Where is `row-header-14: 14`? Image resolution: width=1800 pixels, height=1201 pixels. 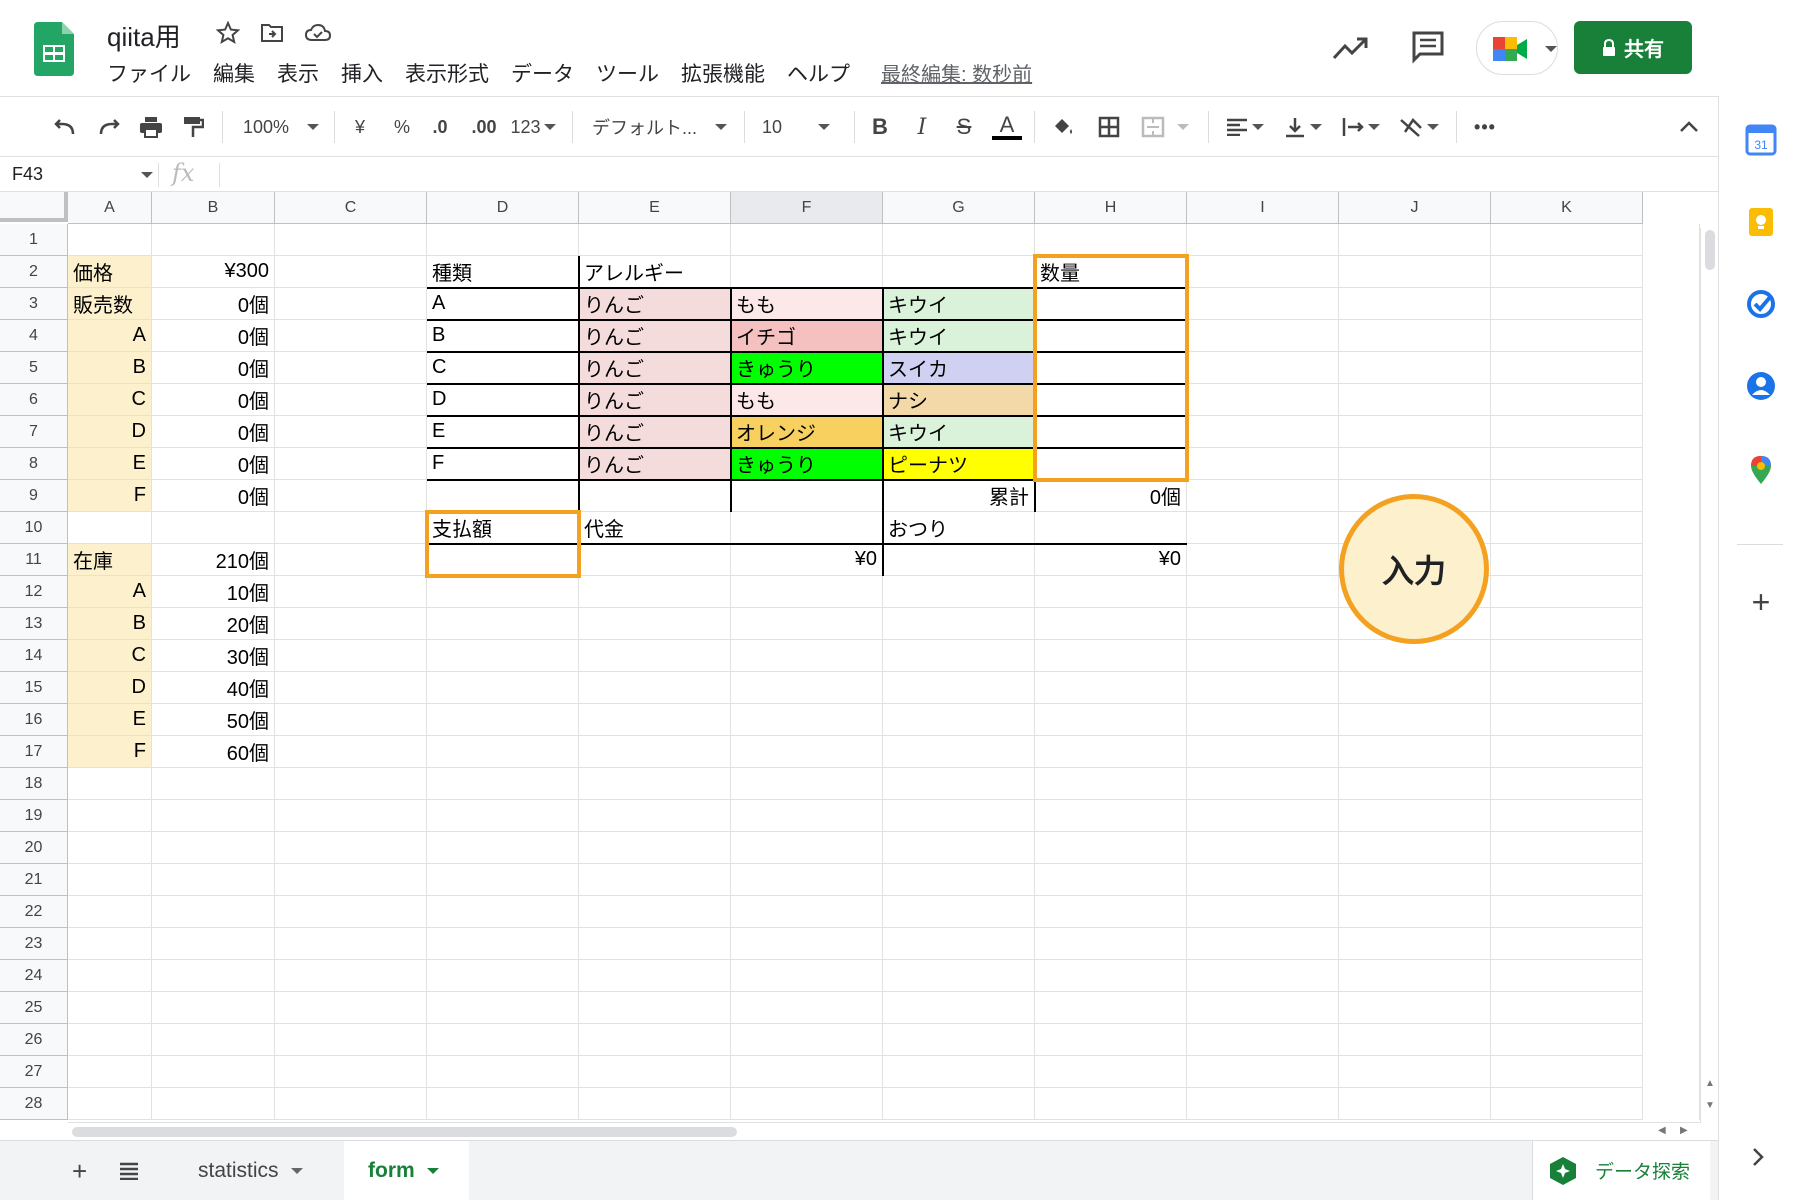
row-header-14: 14 is located at coordinates (34, 656).